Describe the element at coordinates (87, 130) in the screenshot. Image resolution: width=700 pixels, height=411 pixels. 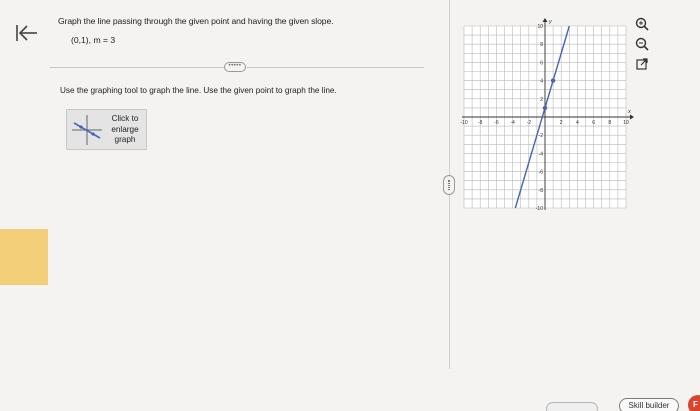
I see `mini-graph-icon` at that location.